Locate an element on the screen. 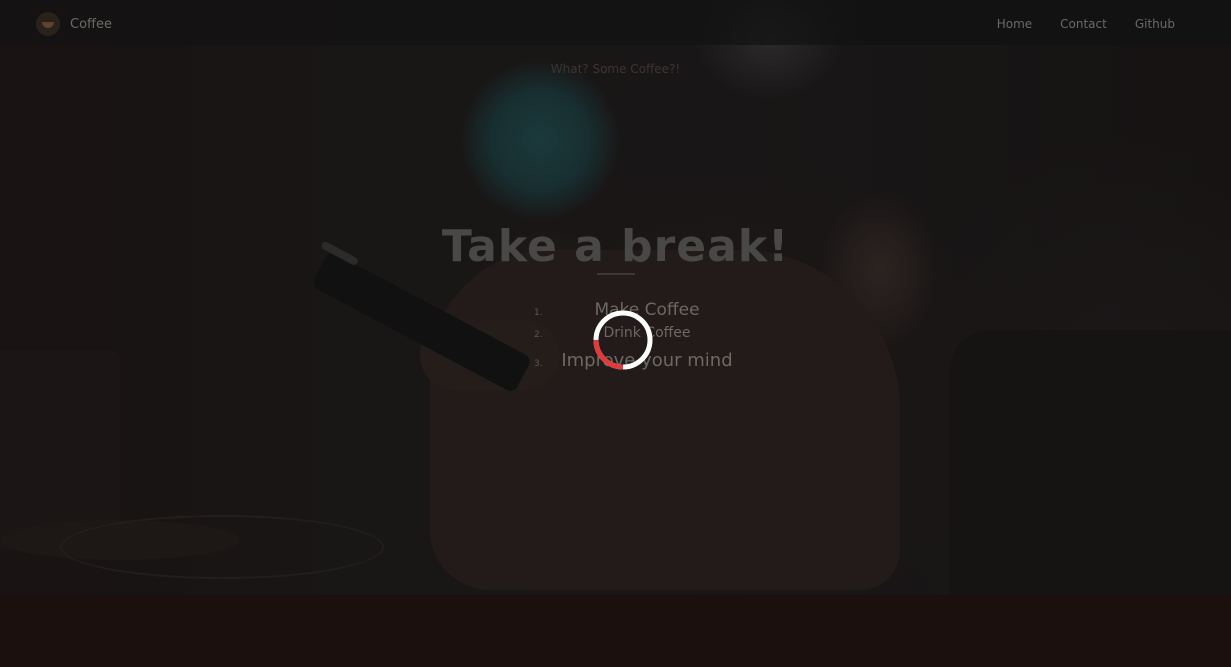 The width and height of the screenshot is (1231, 667). step-number: 3. is located at coordinates (538, 364).